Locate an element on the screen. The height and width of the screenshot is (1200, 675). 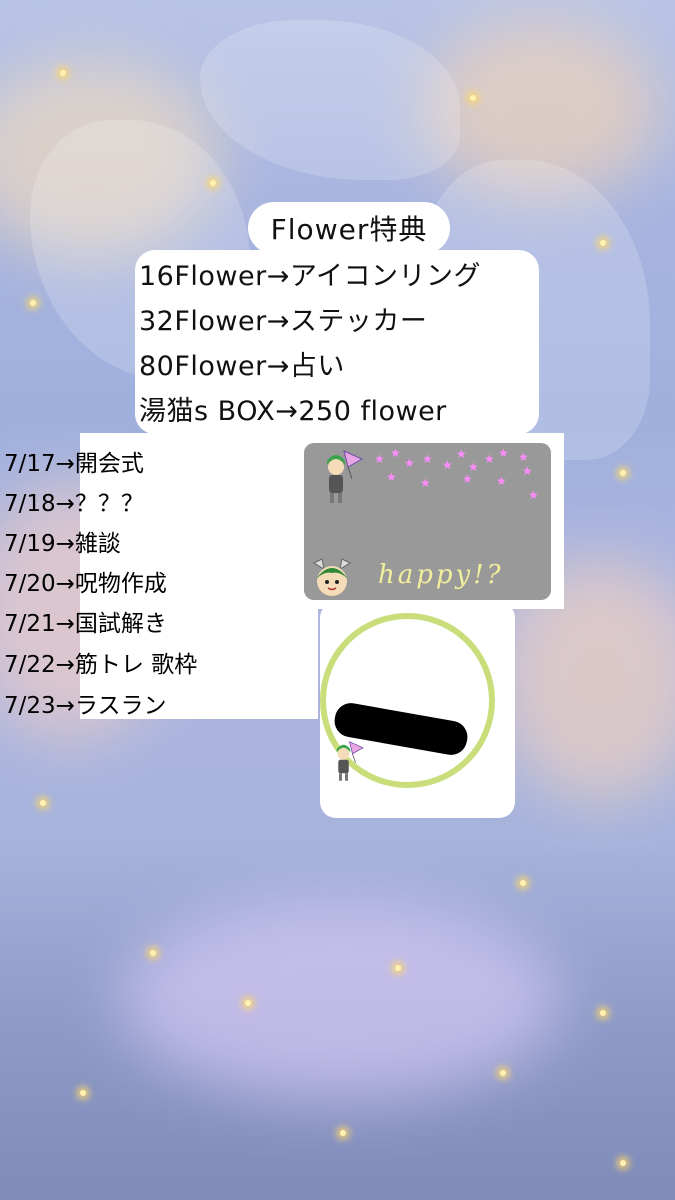
benefit-line: 16Flower→アイコンリング is located at coordinates (310, 276).